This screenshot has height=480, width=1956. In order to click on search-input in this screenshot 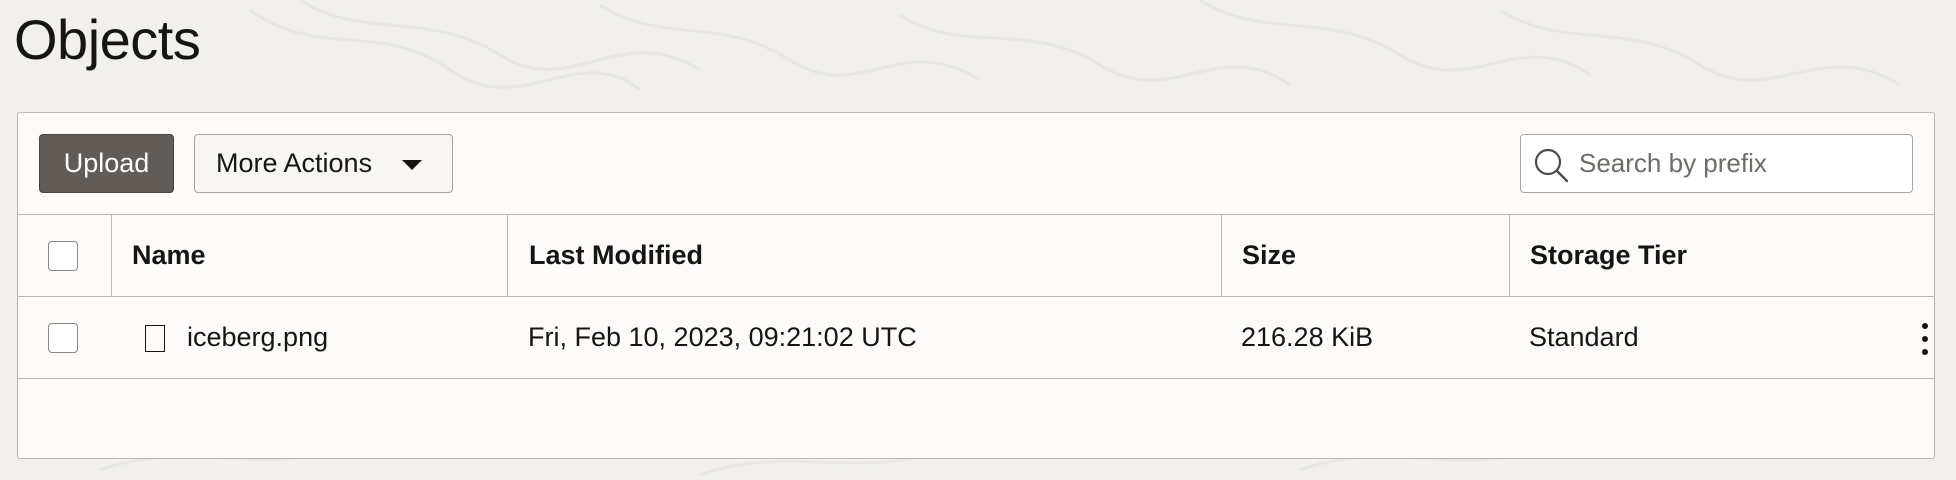, I will do `click(1739, 163)`.